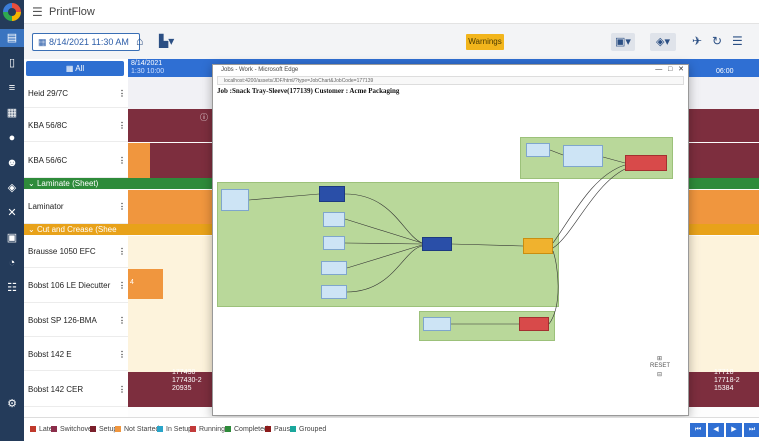 The image size is (759, 441). What do you see at coordinates (67, 183) in the screenshot?
I see `group-label: Laminate (Sheet)` at bounding box center [67, 183].